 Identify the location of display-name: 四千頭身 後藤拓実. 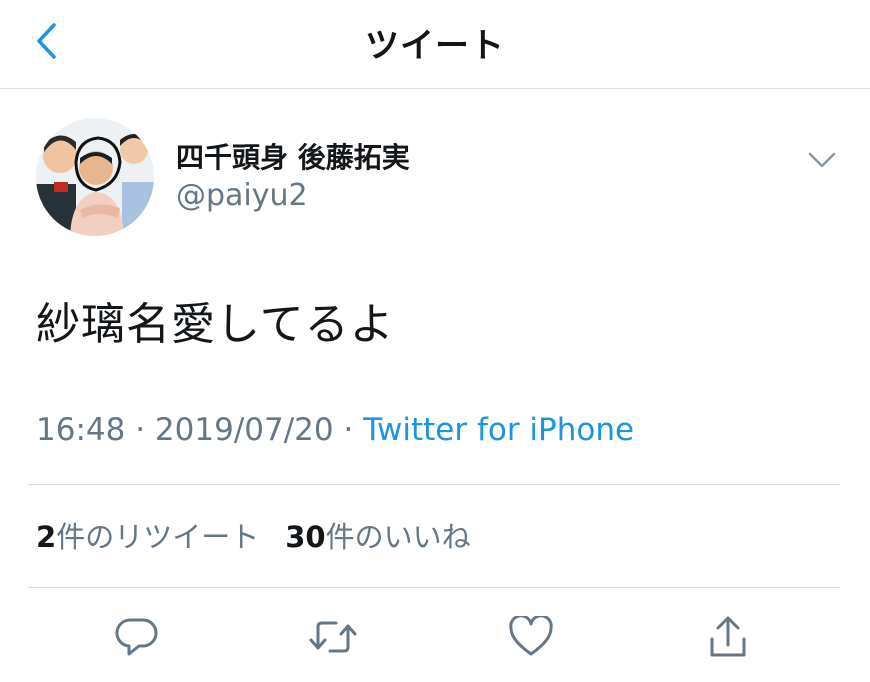
(293, 156).